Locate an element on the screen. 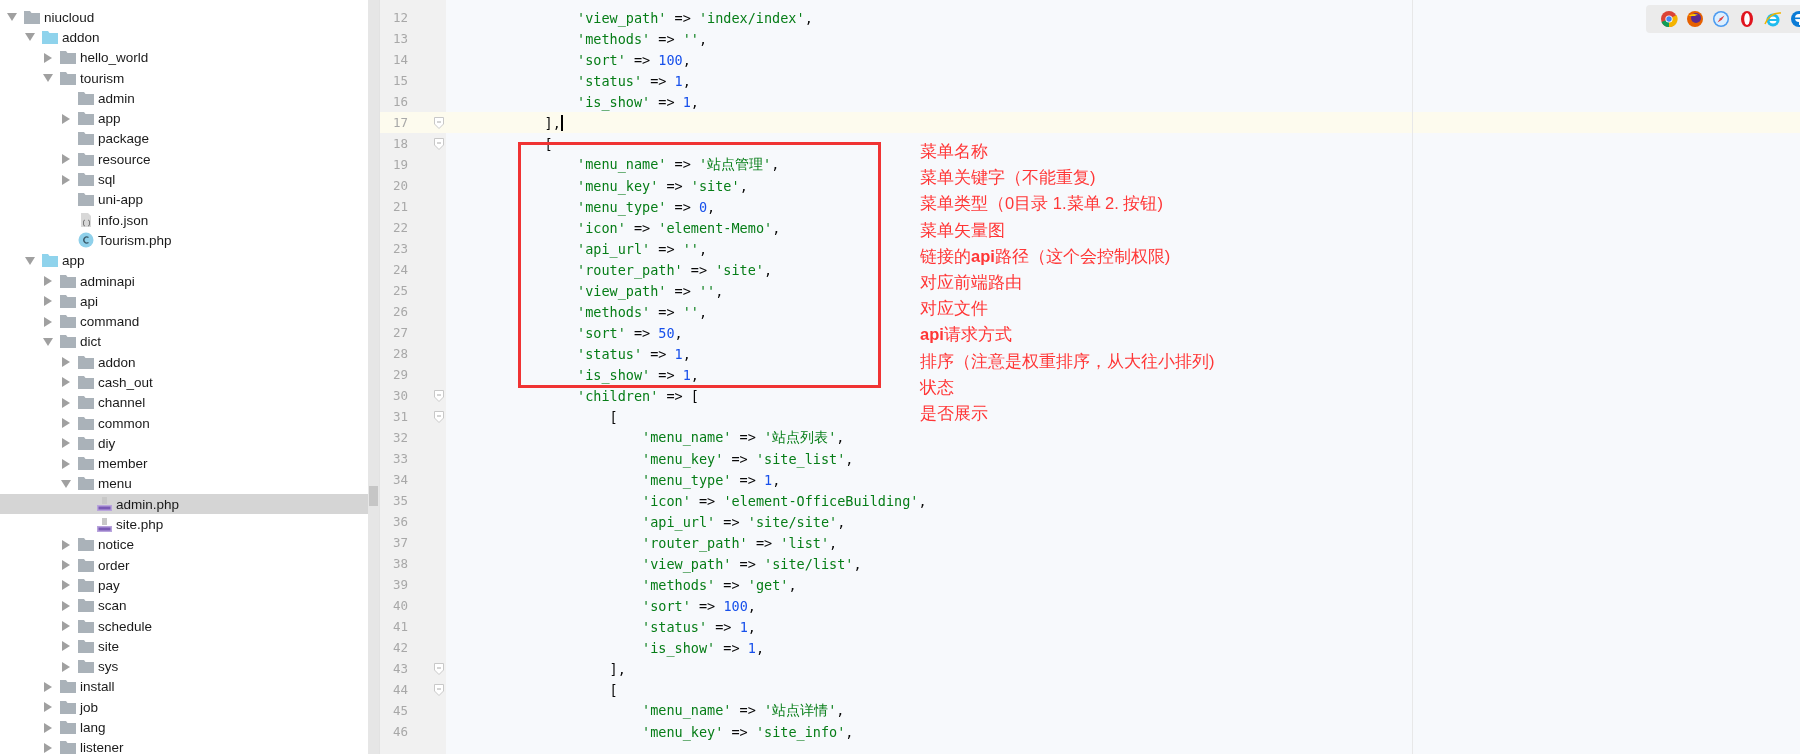 The width and height of the screenshot is (1800, 754). tree-item: menu is located at coordinates (184, 484).